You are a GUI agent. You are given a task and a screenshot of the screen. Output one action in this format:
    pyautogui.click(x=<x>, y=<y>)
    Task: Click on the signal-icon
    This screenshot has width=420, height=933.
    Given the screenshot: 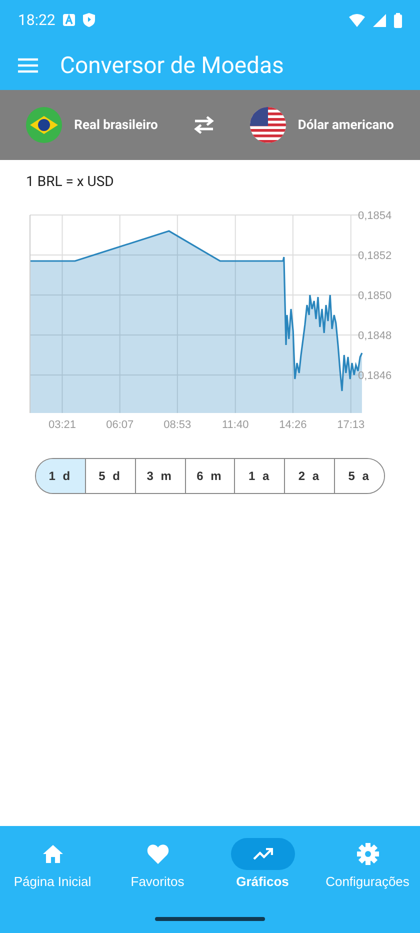 What is the action you would take?
    pyautogui.click(x=379, y=20)
    